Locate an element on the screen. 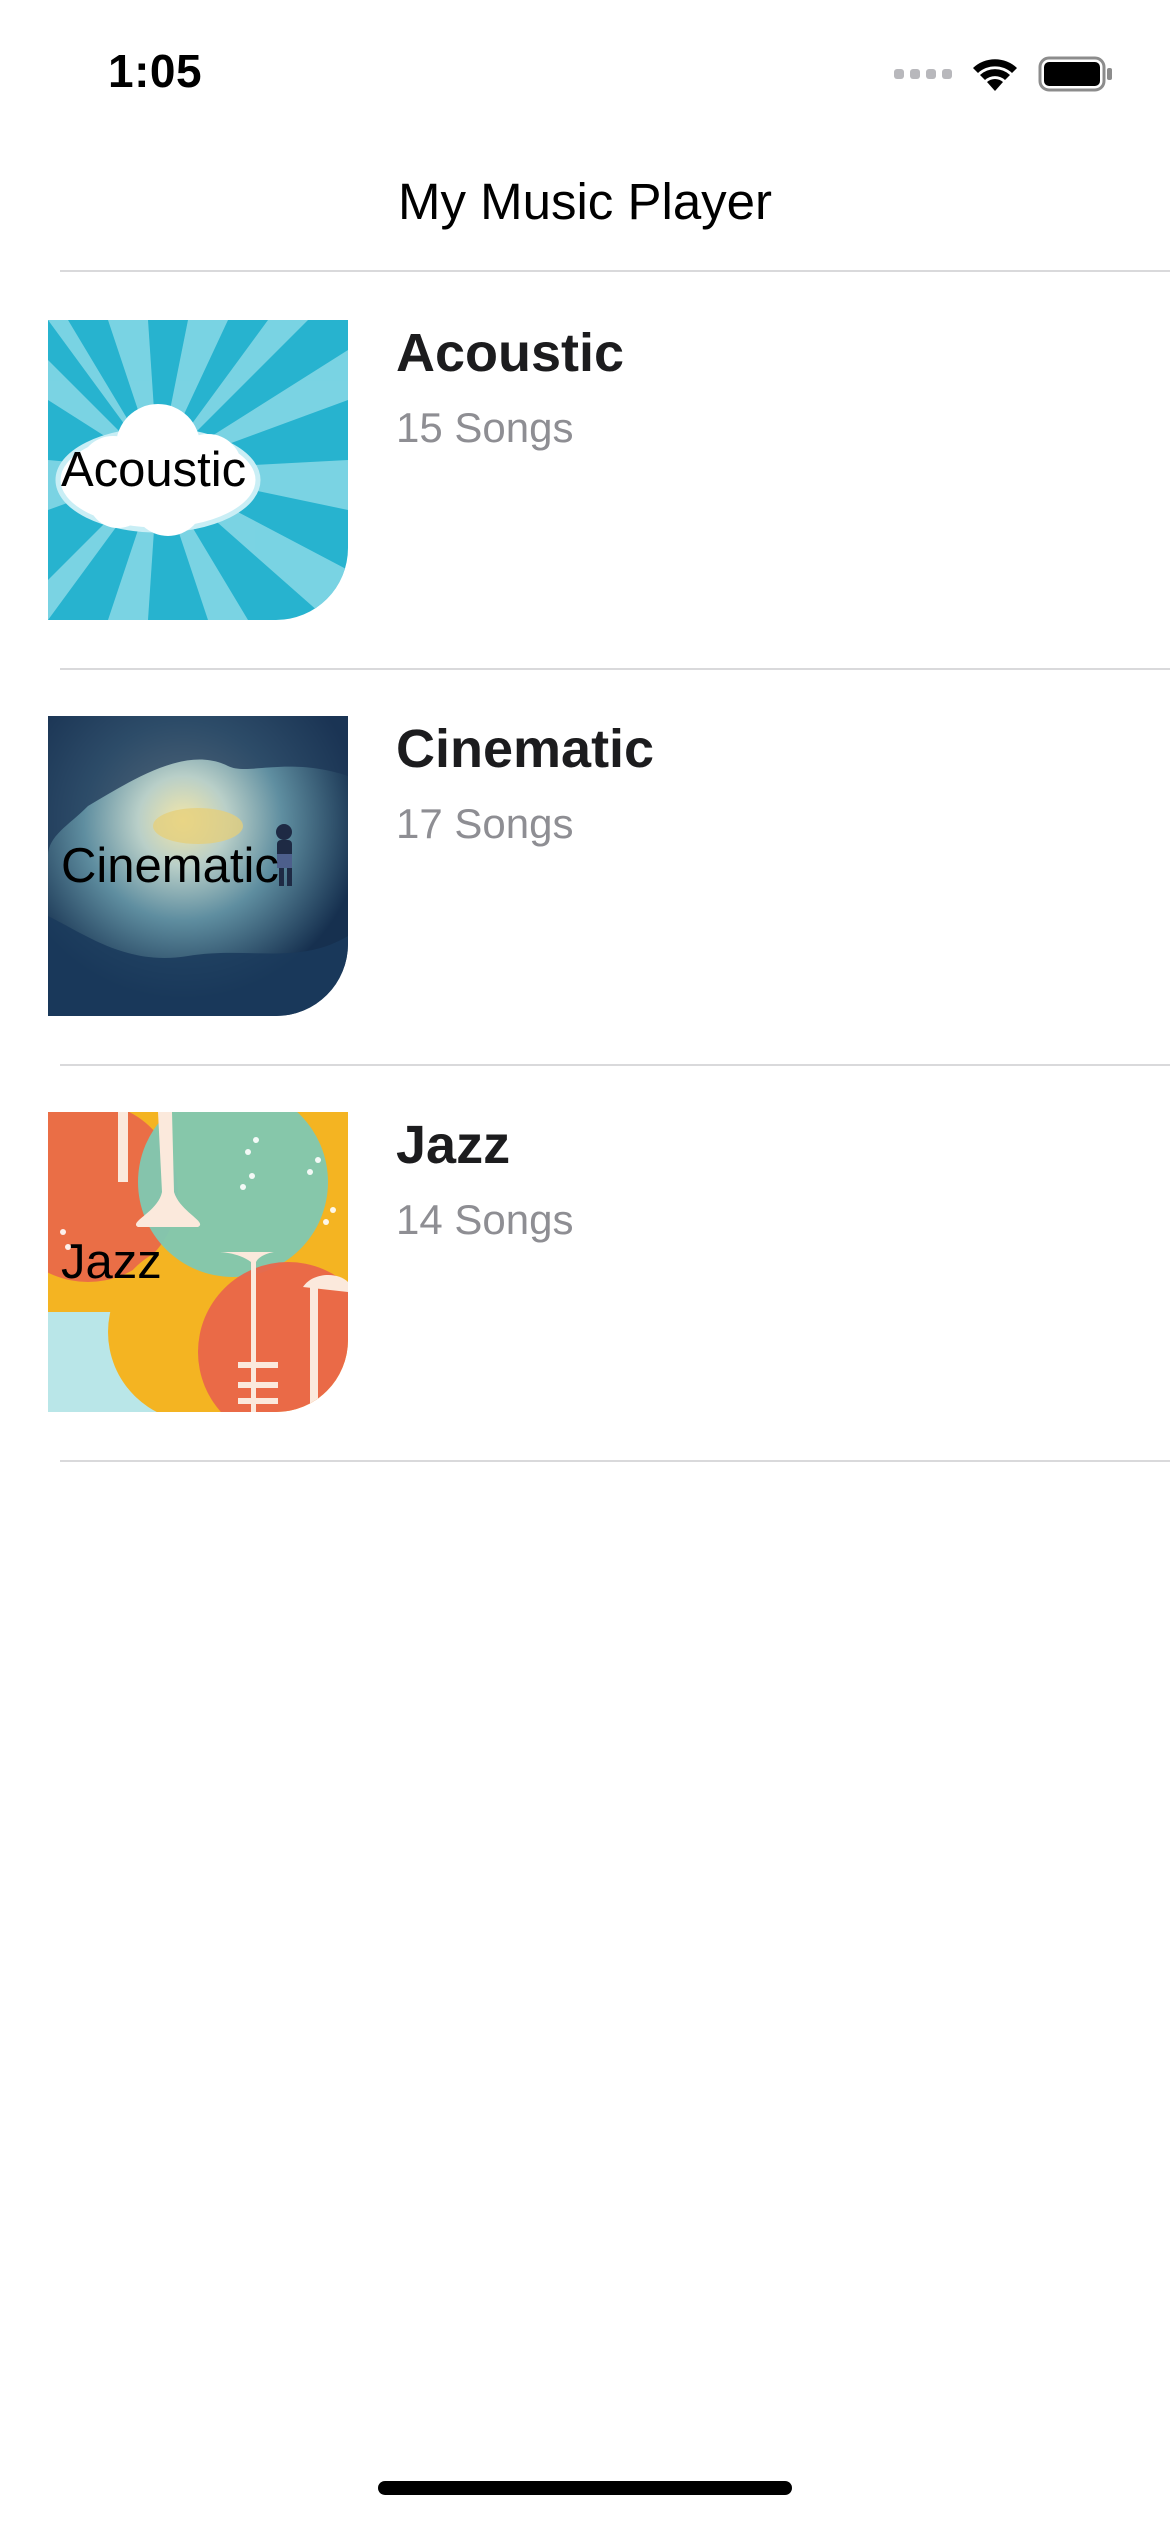 The width and height of the screenshot is (1170, 2532). playlist-row-jazz: Jazz Jazz 14 Songs is located at coordinates (609, 1264).